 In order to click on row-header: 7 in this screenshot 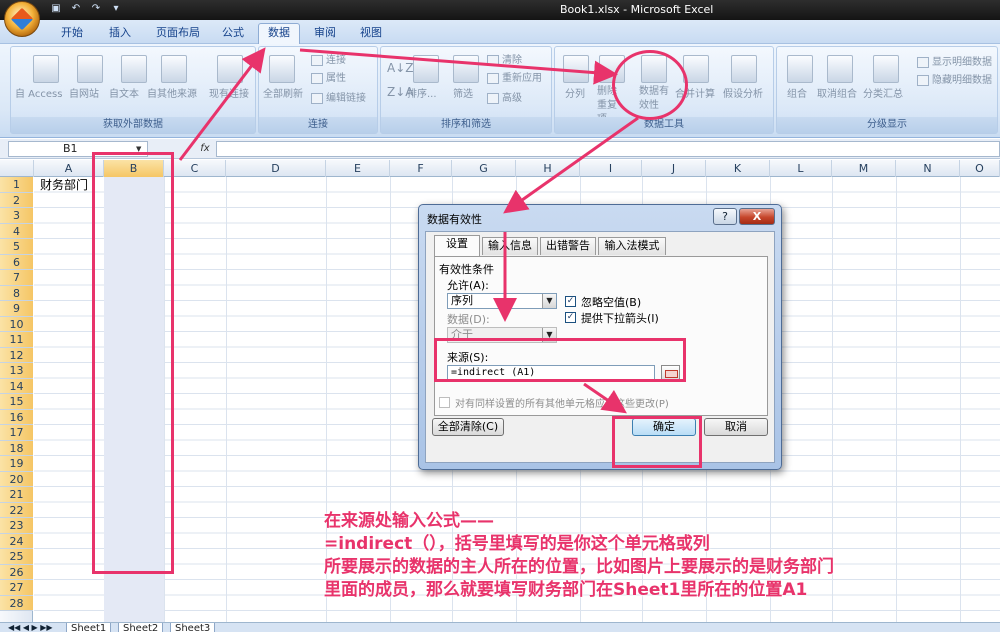, I will do `click(16, 278)`.